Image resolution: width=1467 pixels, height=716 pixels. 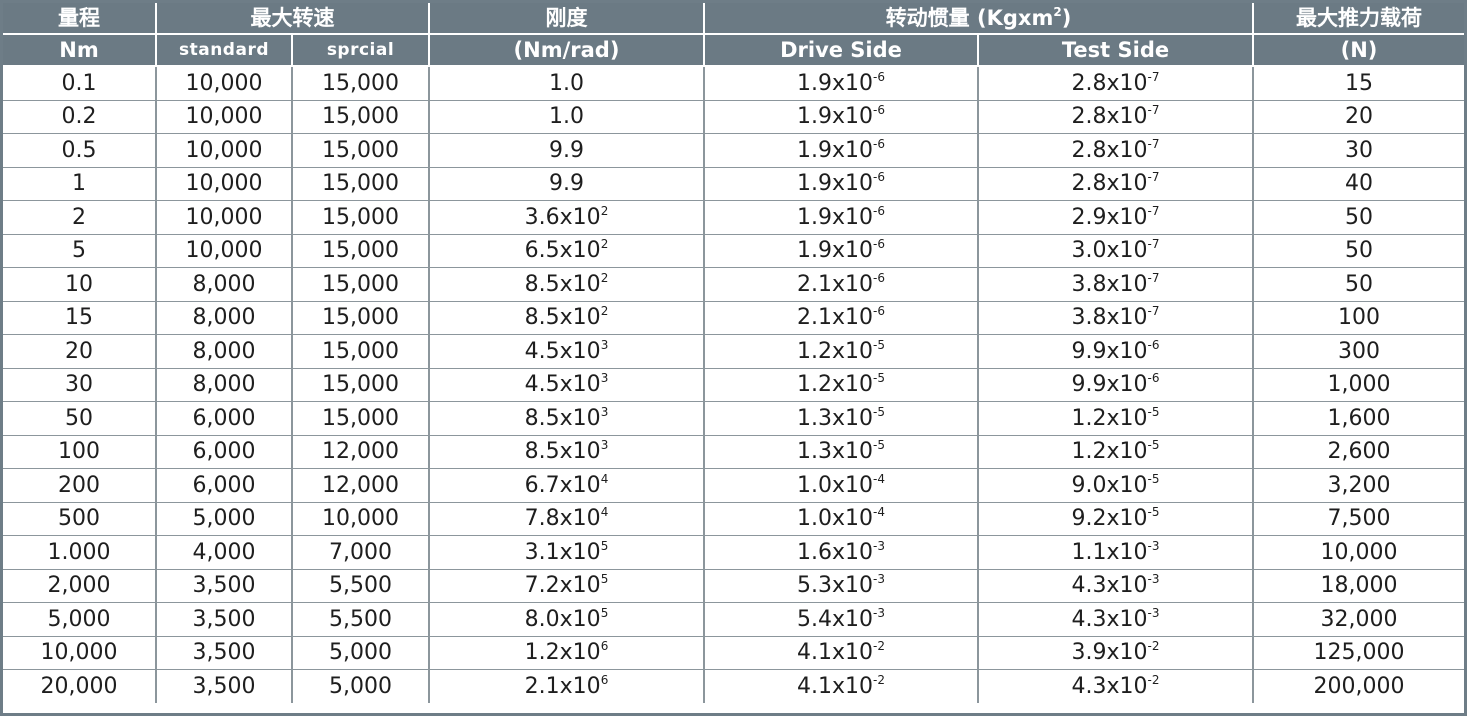 I want to click on drive-exponent: -5, so click(x=879, y=378).